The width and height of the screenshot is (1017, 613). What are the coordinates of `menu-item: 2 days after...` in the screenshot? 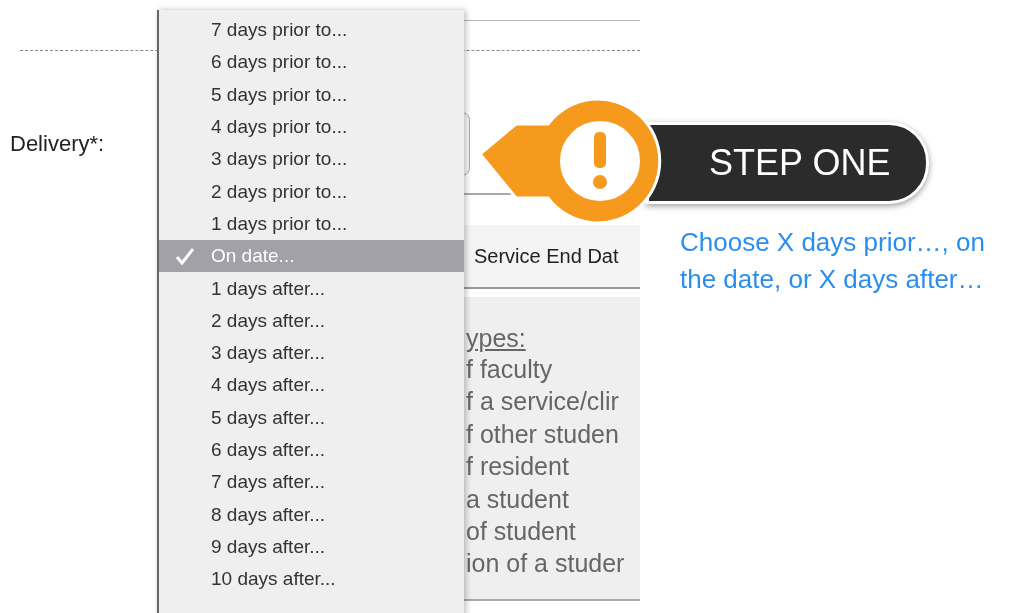 It's located at (311, 320).